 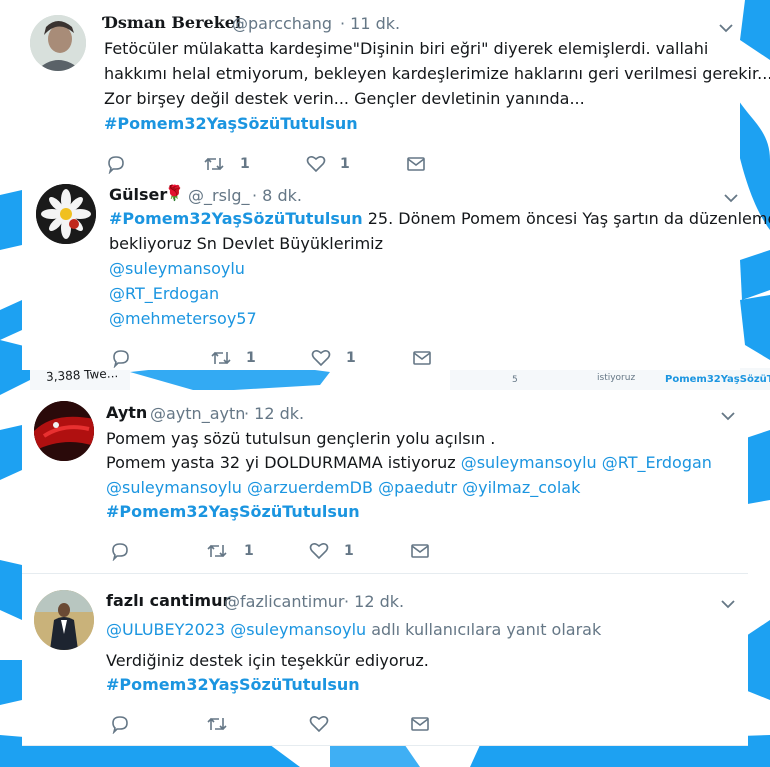 What do you see at coordinates (177, 269) in the screenshot?
I see `mention-link: @suleymansoylu` at bounding box center [177, 269].